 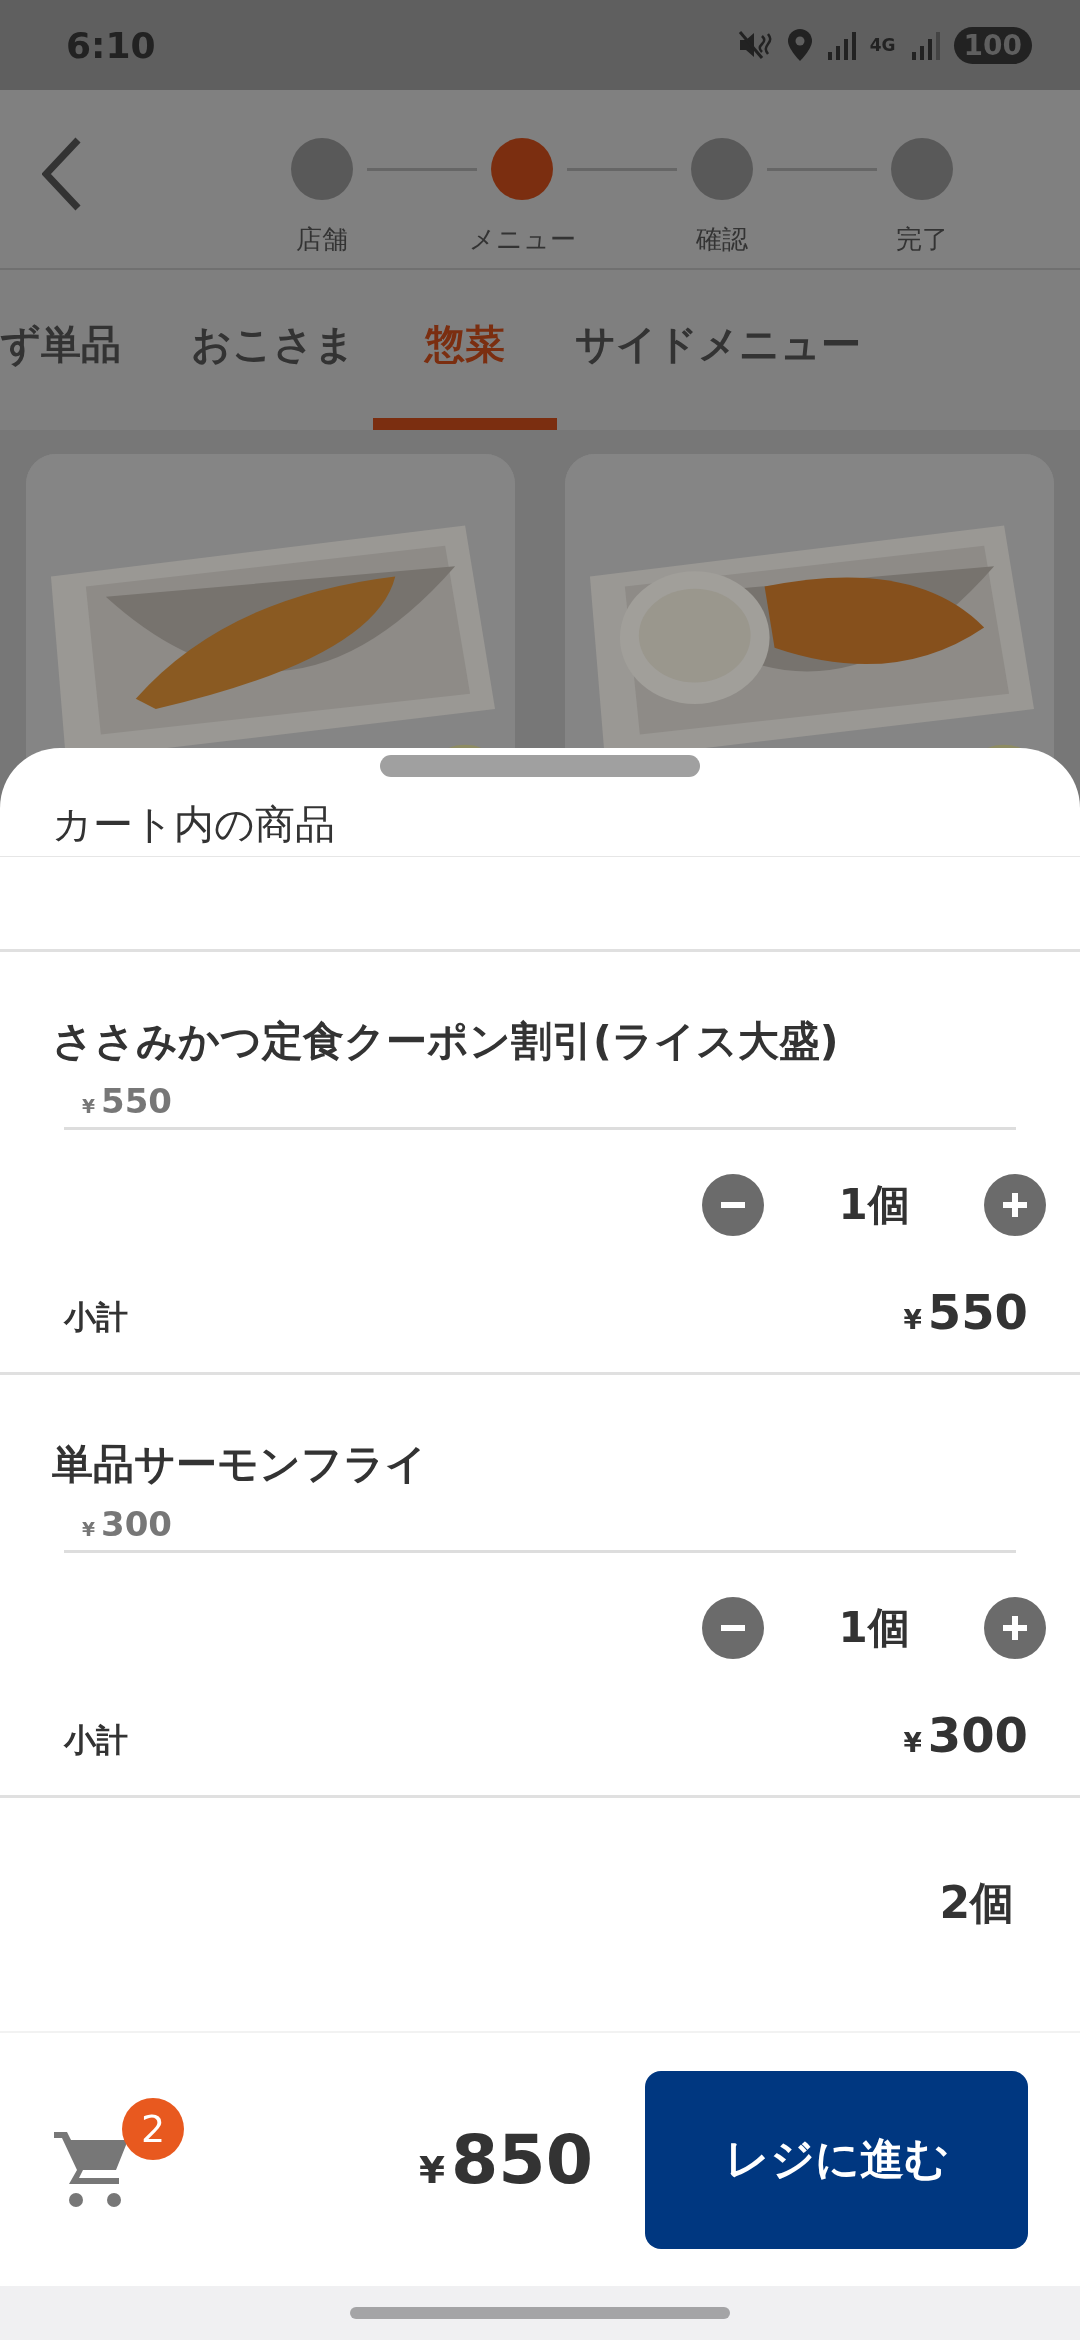 I want to click on step-label: 完了, so click(x=922, y=239).